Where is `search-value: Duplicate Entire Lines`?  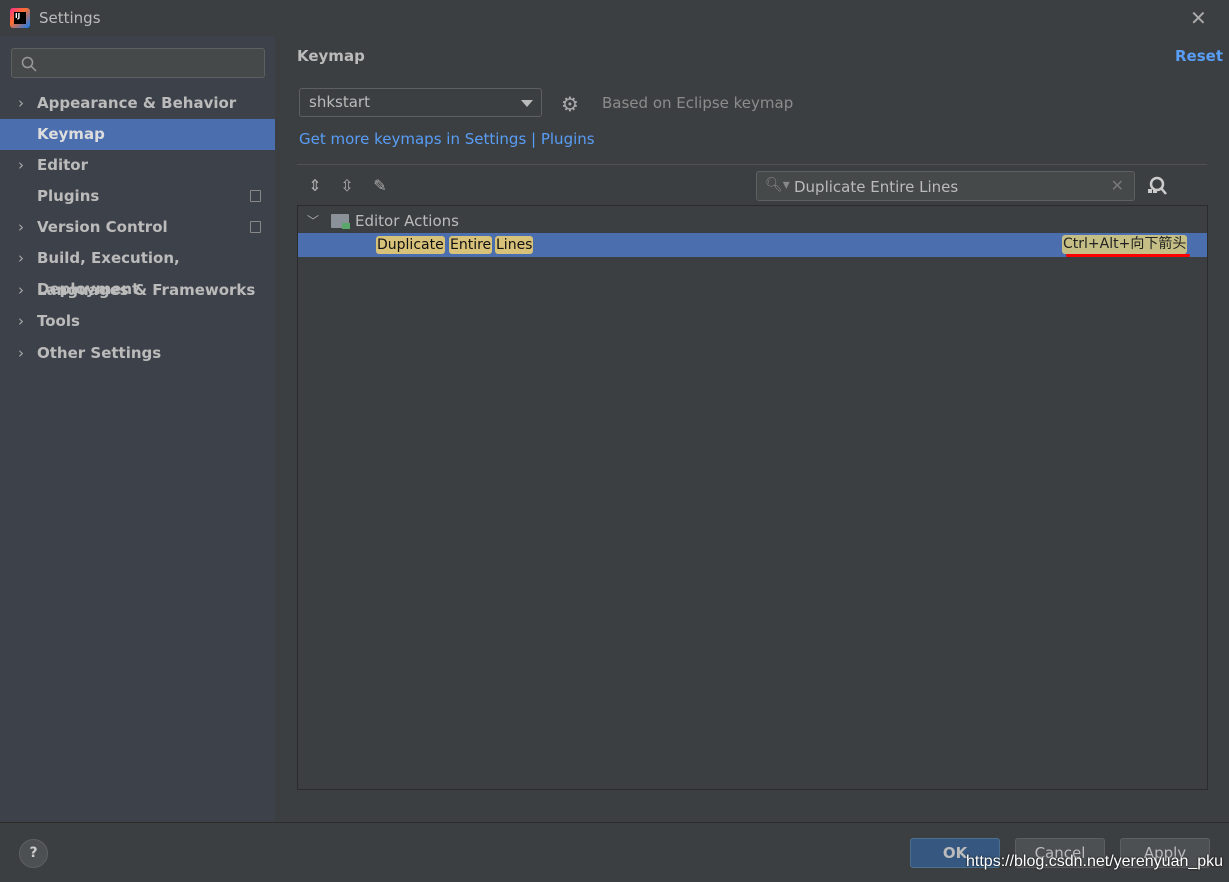 search-value: Duplicate Entire Lines is located at coordinates (876, 187).